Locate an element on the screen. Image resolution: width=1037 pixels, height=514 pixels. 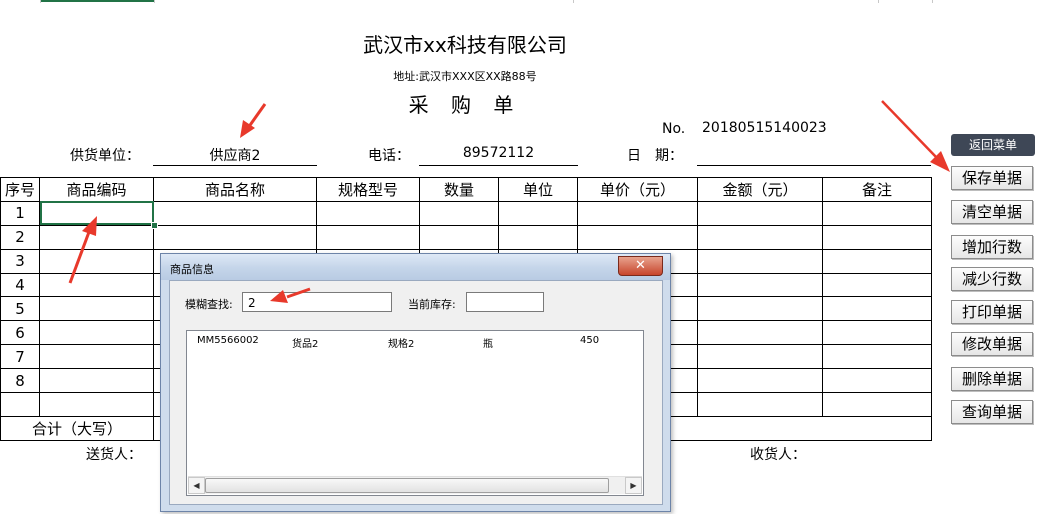
arrow-to-selected-cell is located at coordinates (82, 250).